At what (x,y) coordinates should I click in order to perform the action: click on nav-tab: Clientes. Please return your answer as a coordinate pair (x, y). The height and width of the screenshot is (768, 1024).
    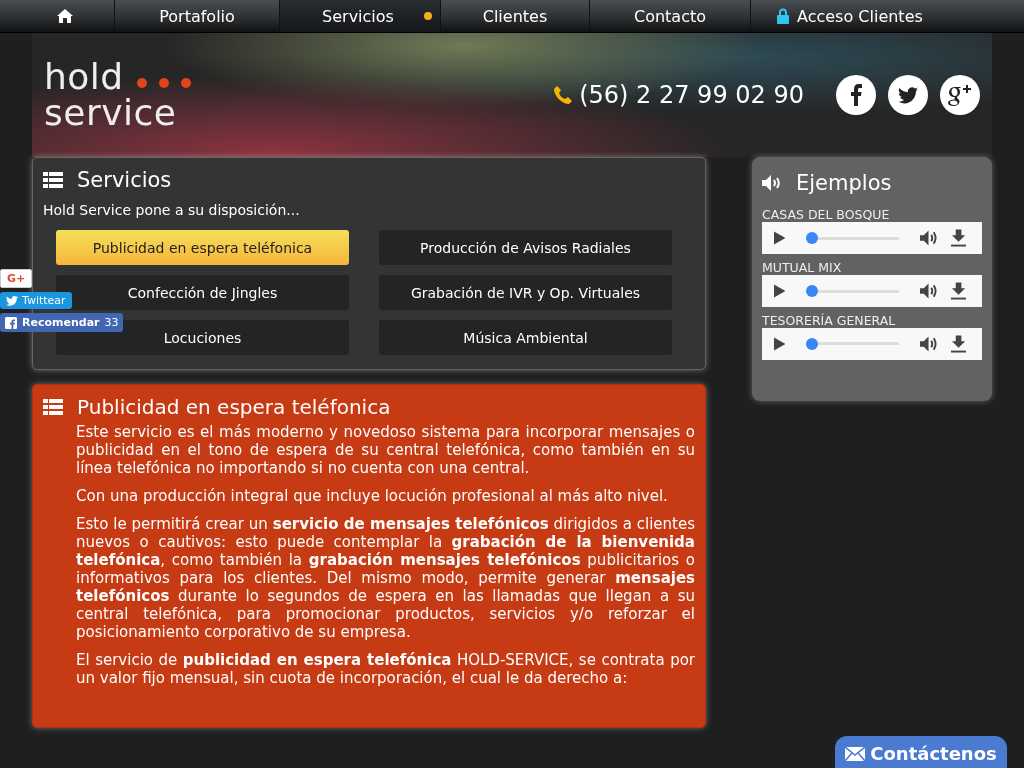
    Looking at the image, I should click on (515, 16).